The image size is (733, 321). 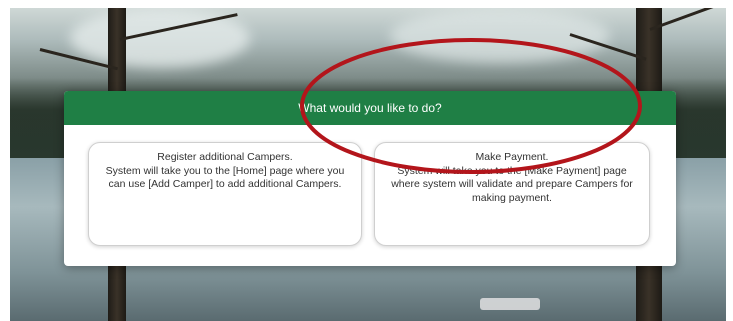 What do you see at coordinates (510, 304) in the screenshot?
I see `dock` at bounding box center [510, 304].